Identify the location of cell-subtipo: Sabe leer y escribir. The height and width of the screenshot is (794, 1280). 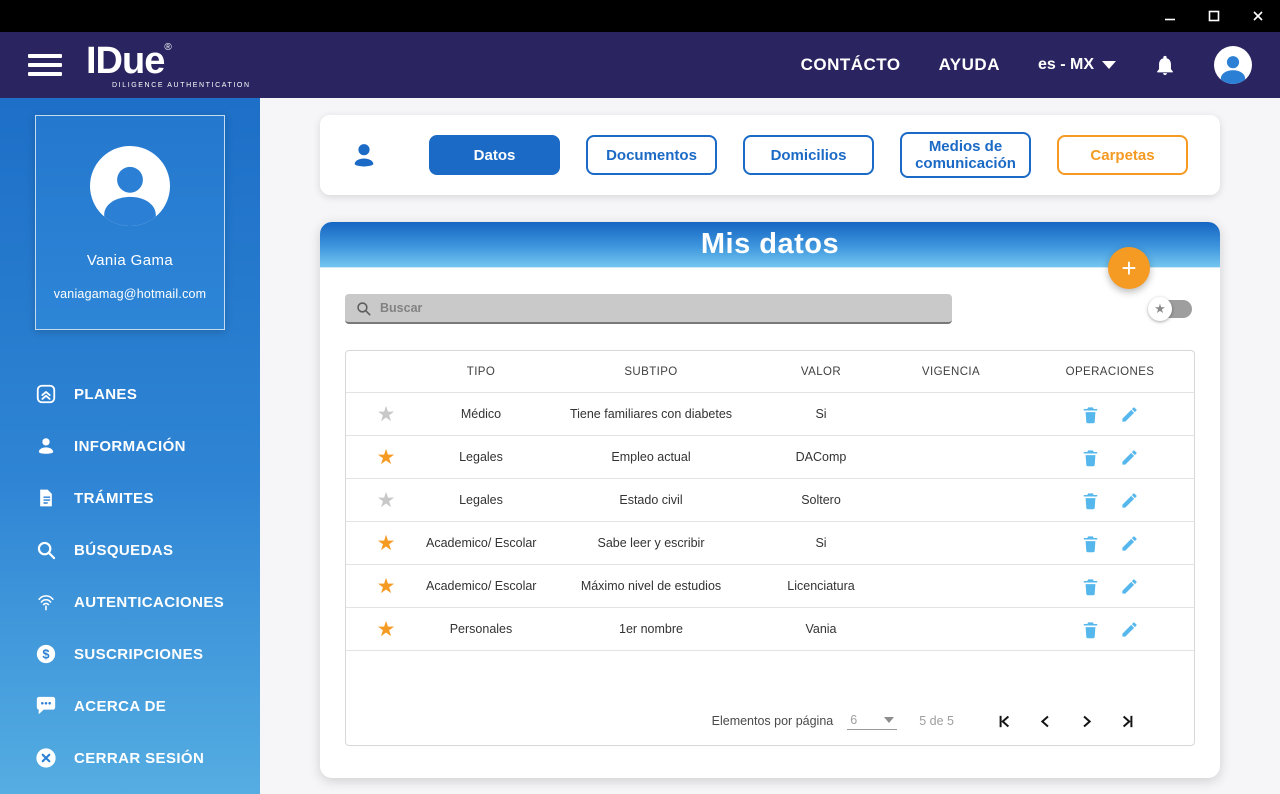
(651, 543).